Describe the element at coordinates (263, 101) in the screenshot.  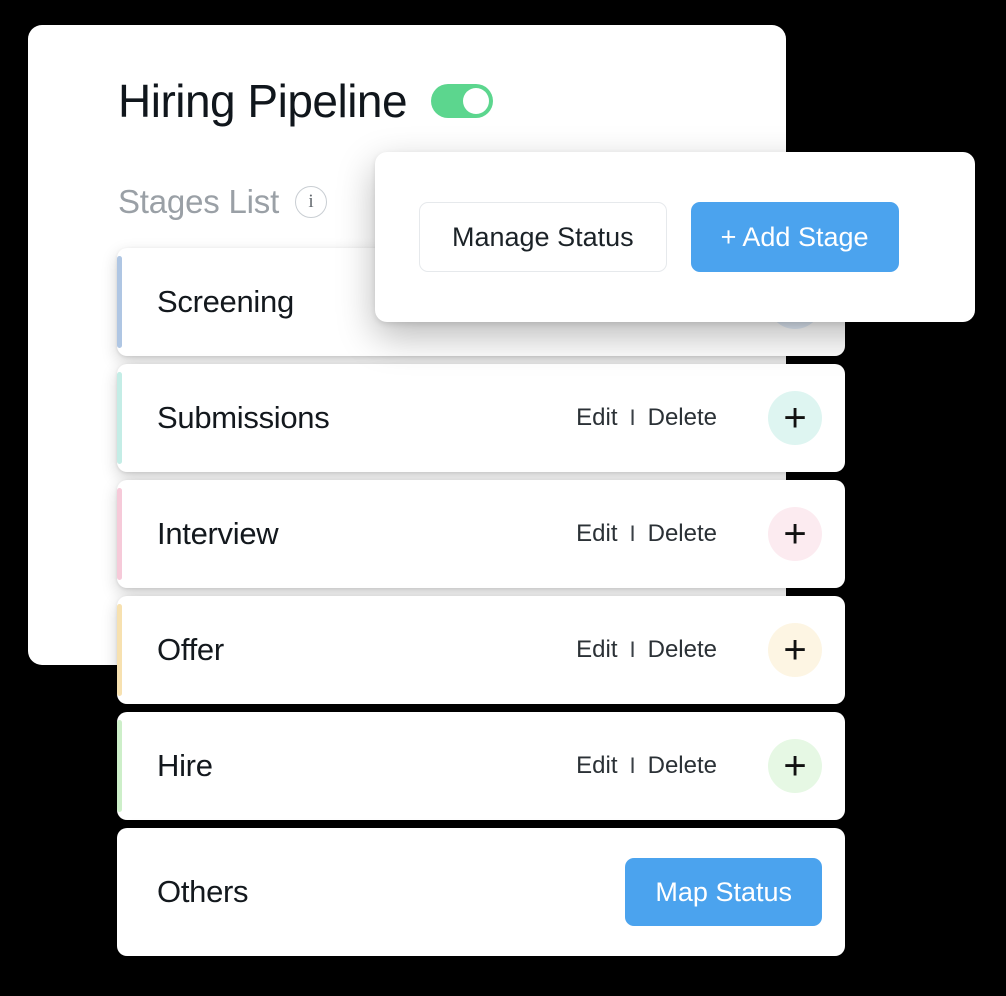
I see `page-title: Hiring Pipeline` at that location.